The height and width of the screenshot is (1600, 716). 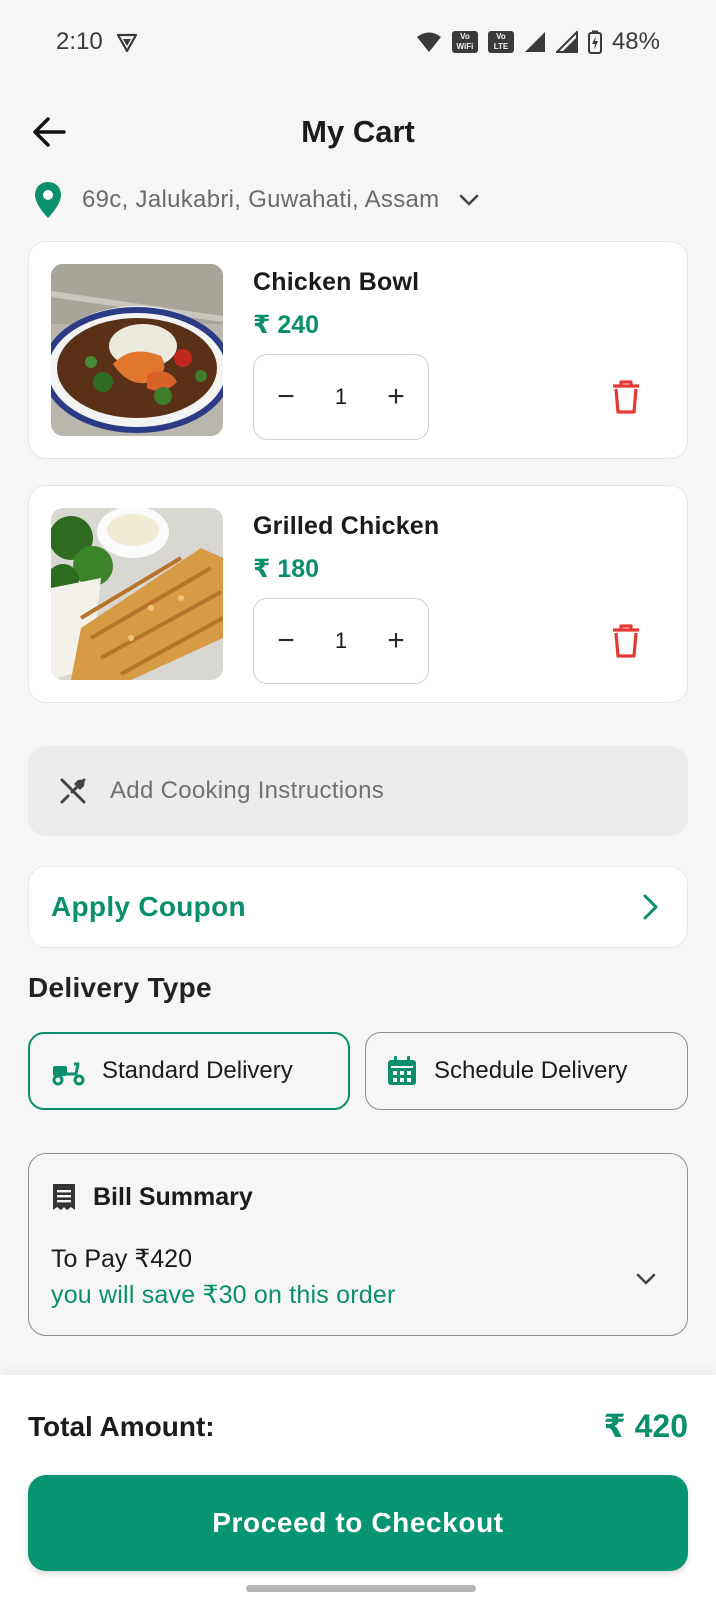 I want to click on receipt-icon, so click(x=64, y=1197).